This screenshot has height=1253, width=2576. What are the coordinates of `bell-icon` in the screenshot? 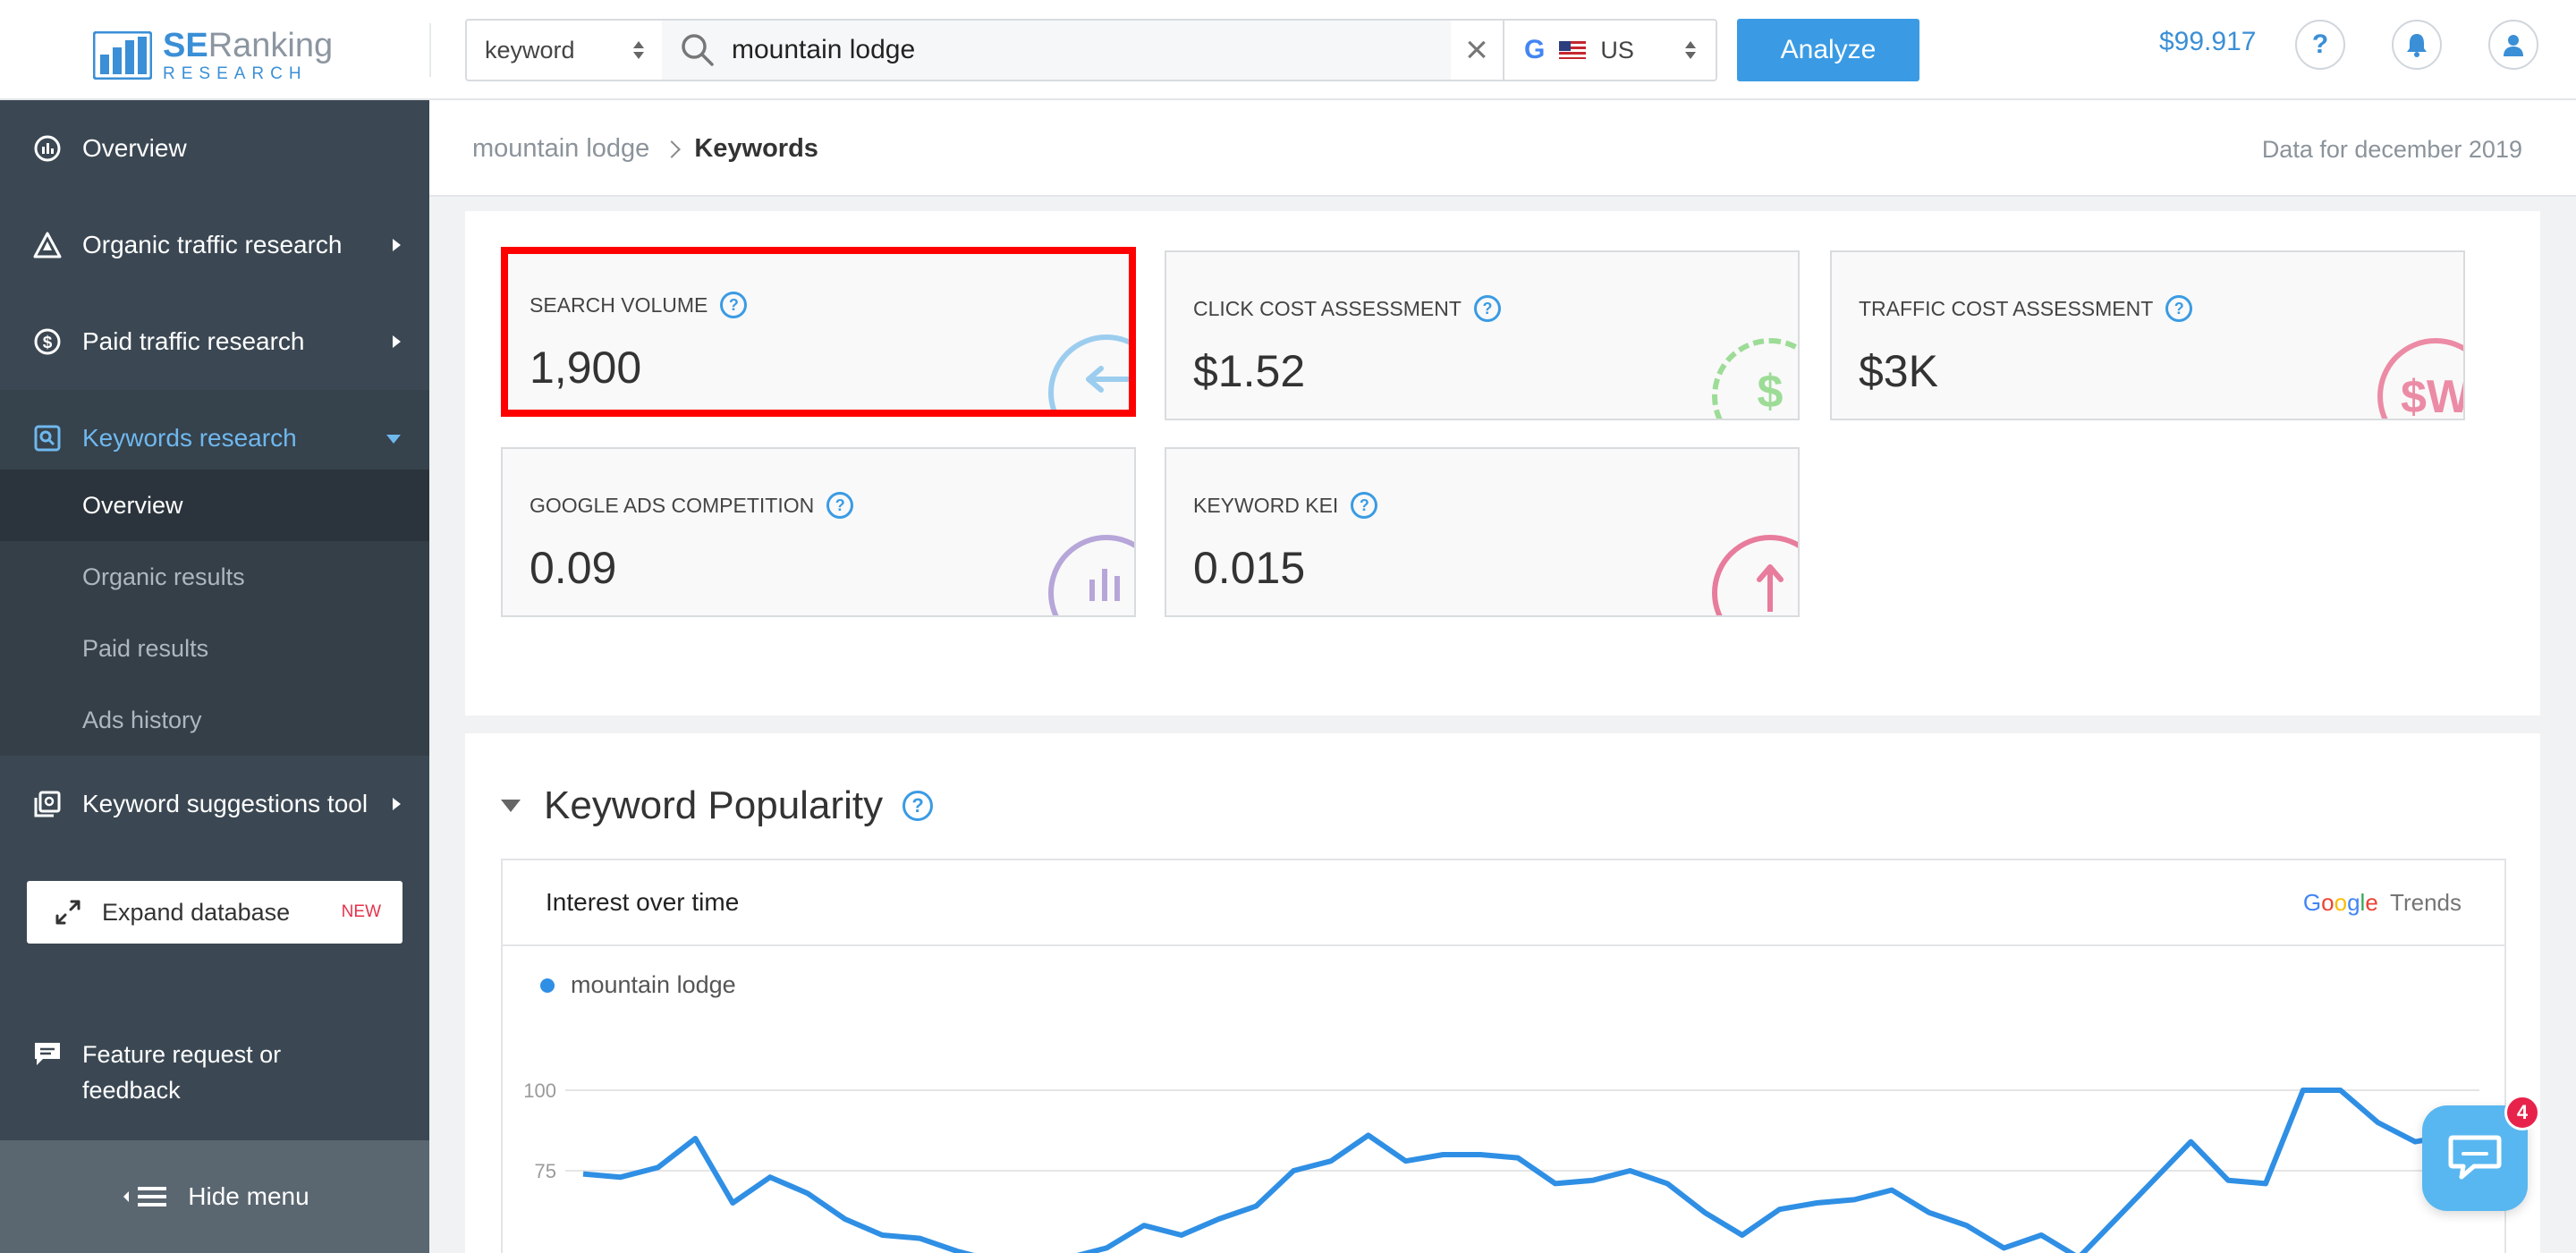 It's located at (2417, 45).